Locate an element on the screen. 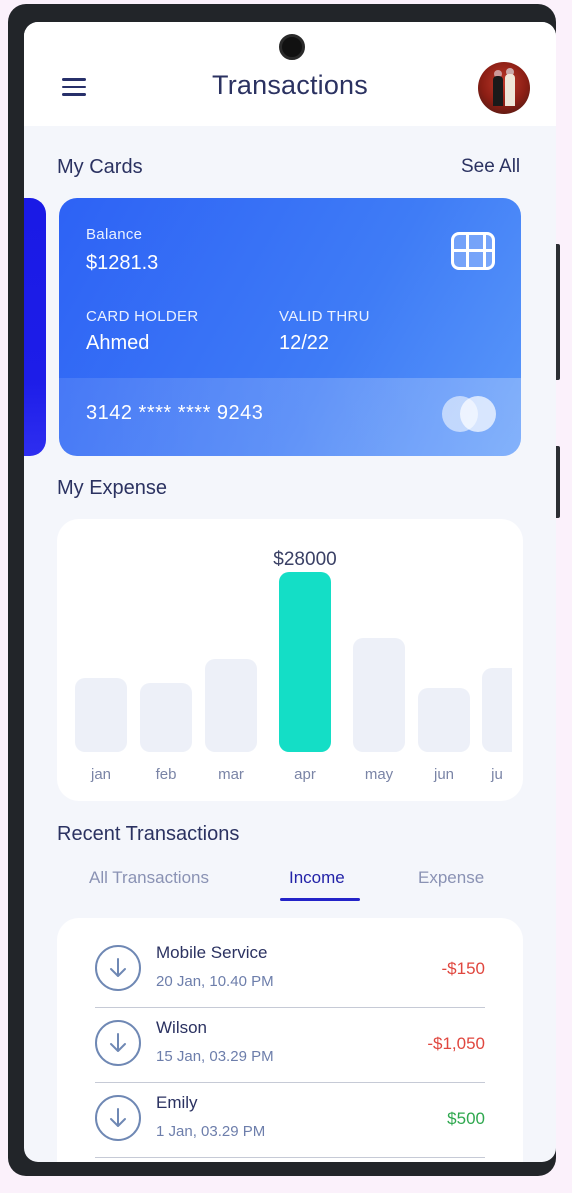 The width and height of the screenshot is (572, 1193). valid-thru-label: VALID THRU is located at coordinates (324, 316).